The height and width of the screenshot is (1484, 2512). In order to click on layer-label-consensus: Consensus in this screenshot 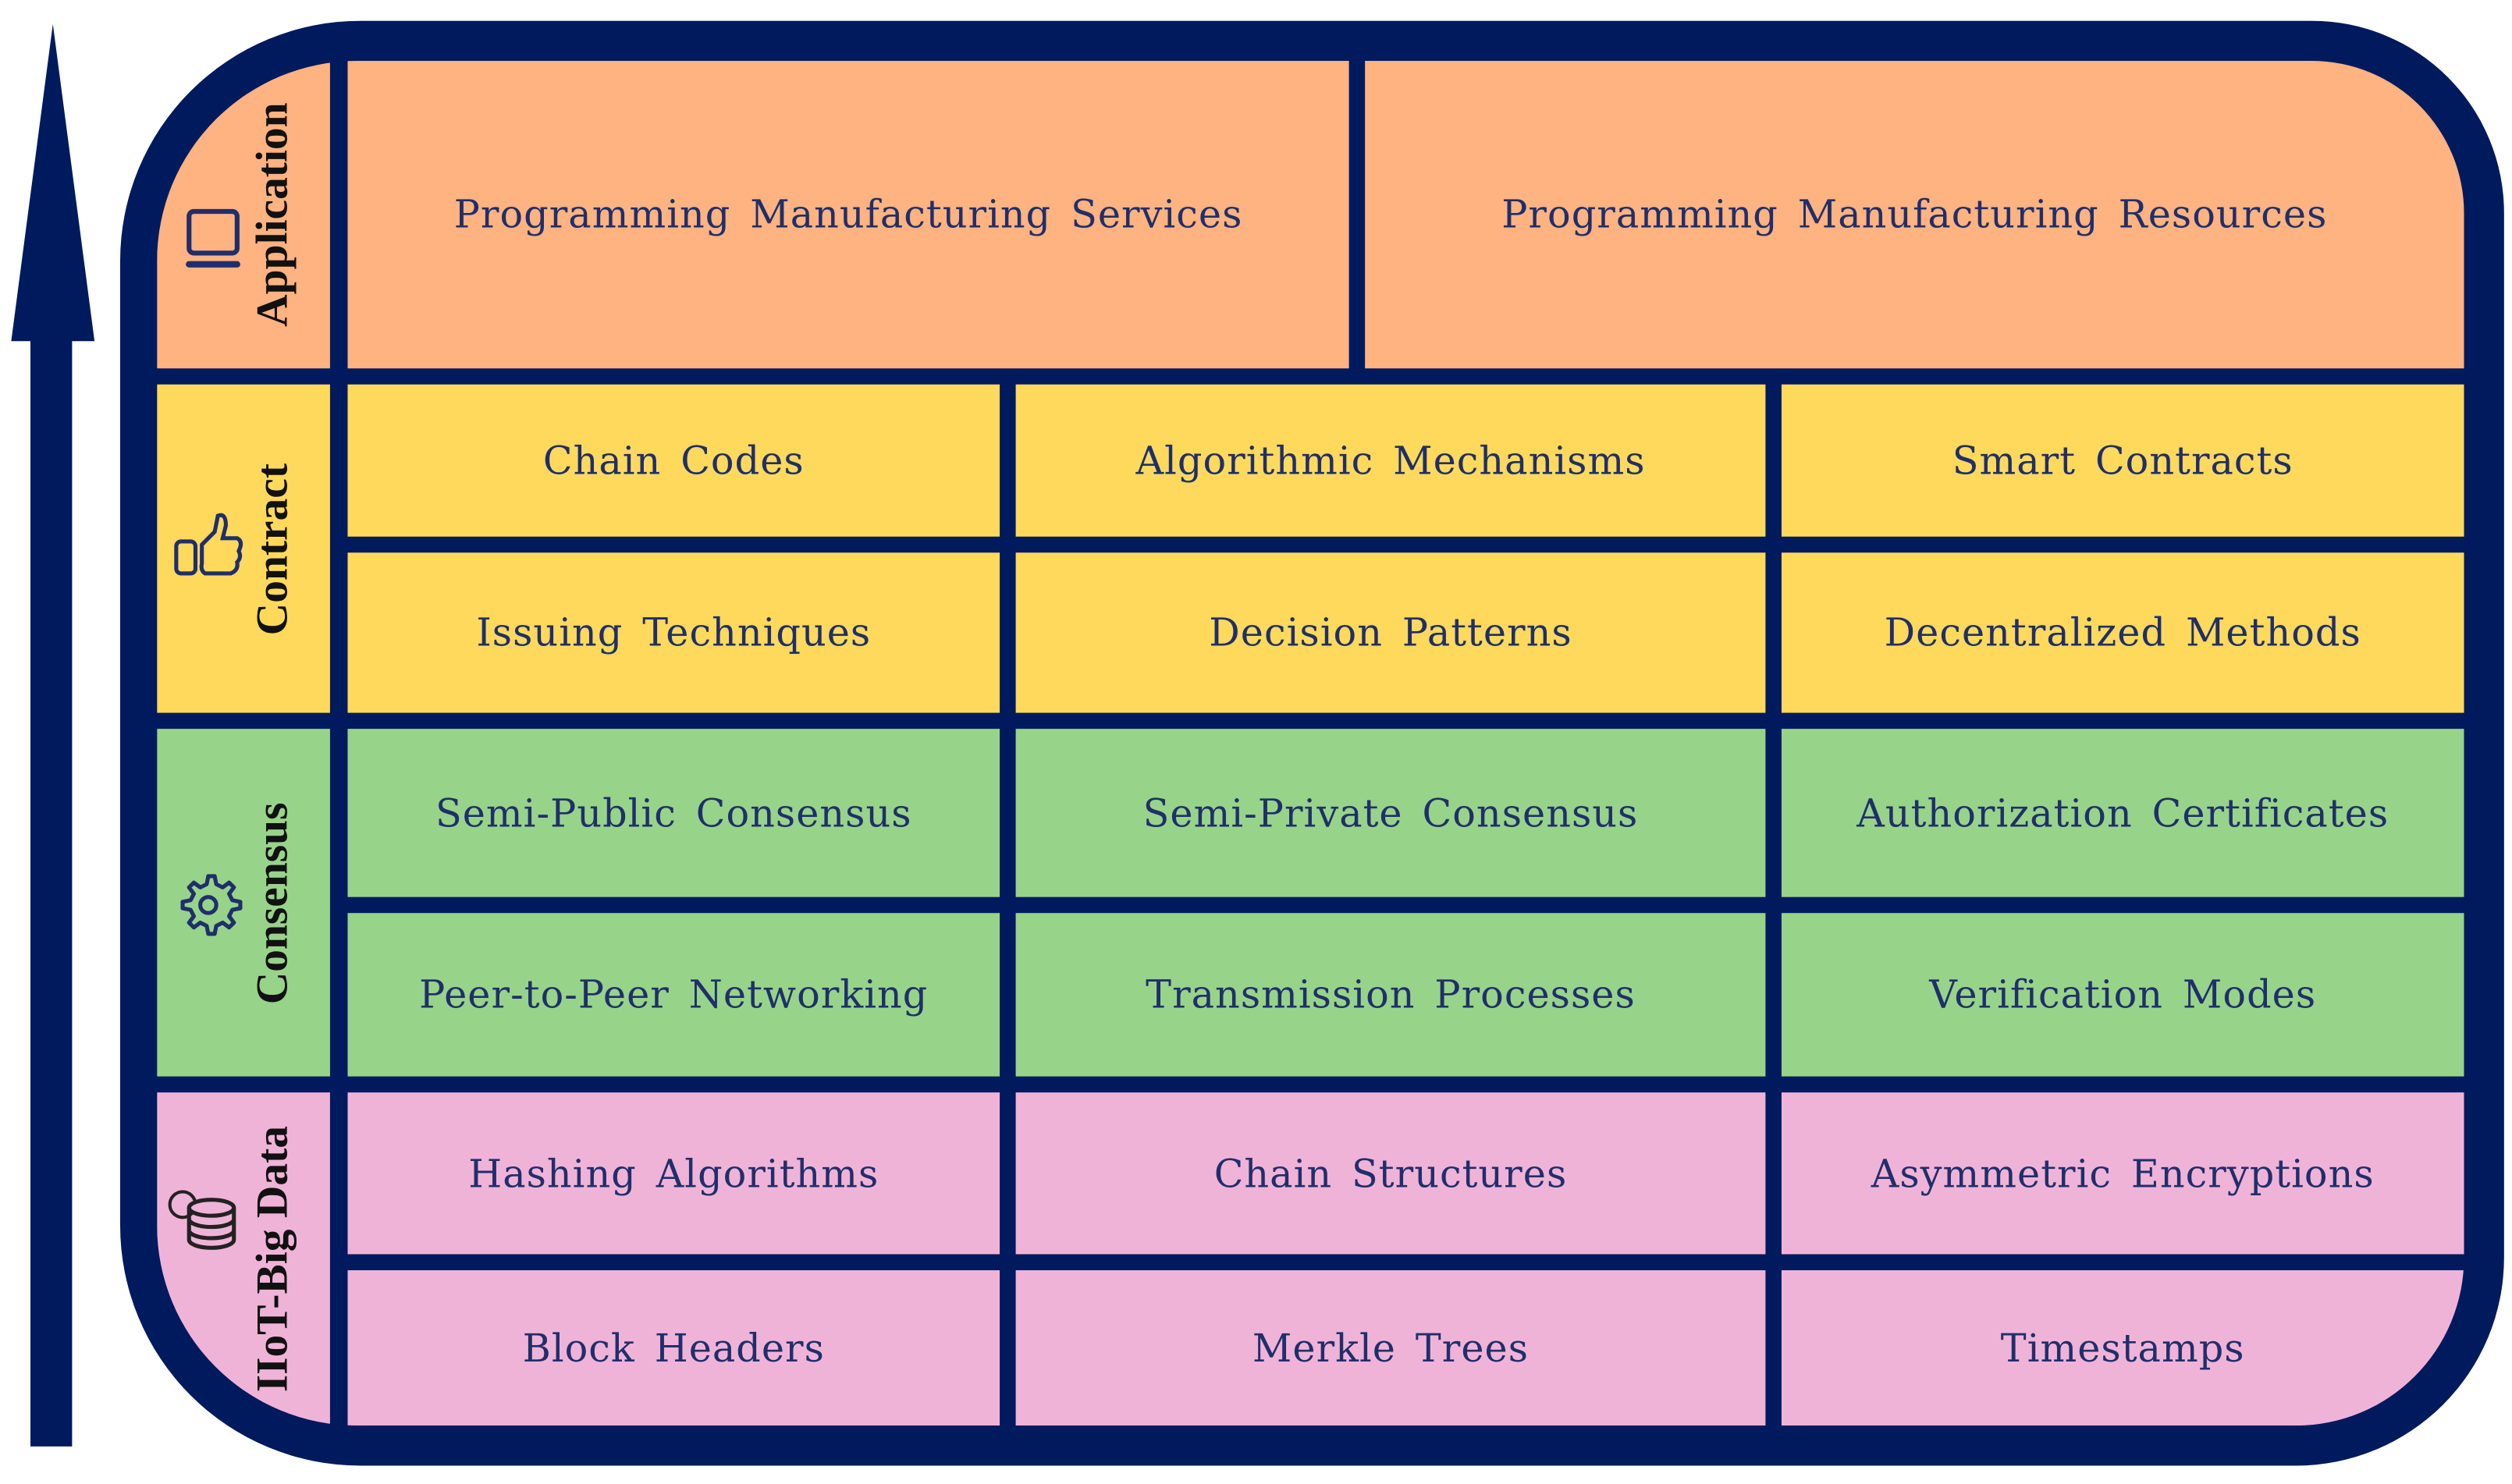, I will do `click(243, 903)`.